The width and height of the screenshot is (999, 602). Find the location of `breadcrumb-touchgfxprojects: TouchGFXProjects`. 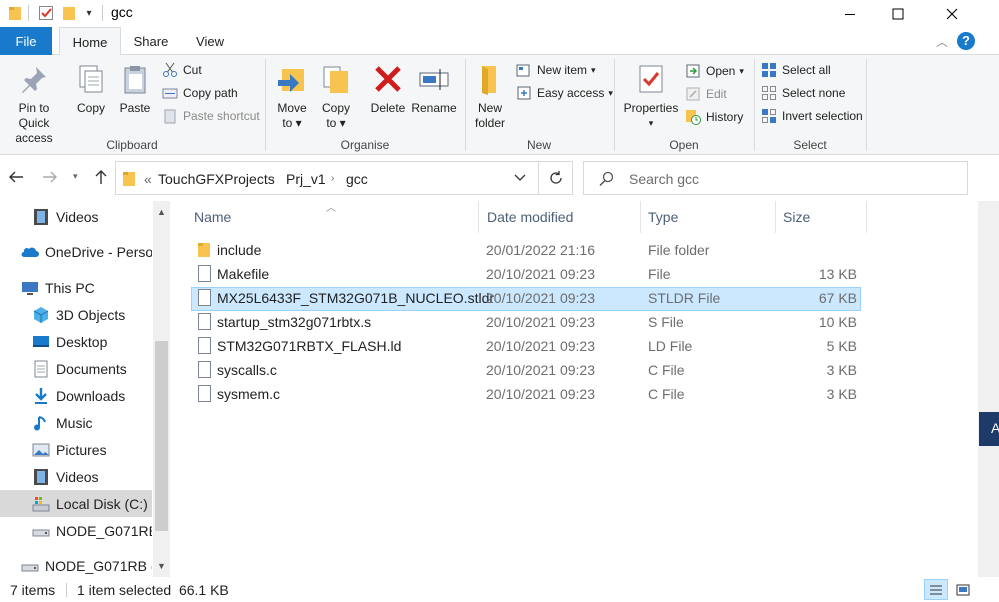

breadcrumb-touchgfxprojects: TouchGFXProjects is located at coordinates (216, 179).